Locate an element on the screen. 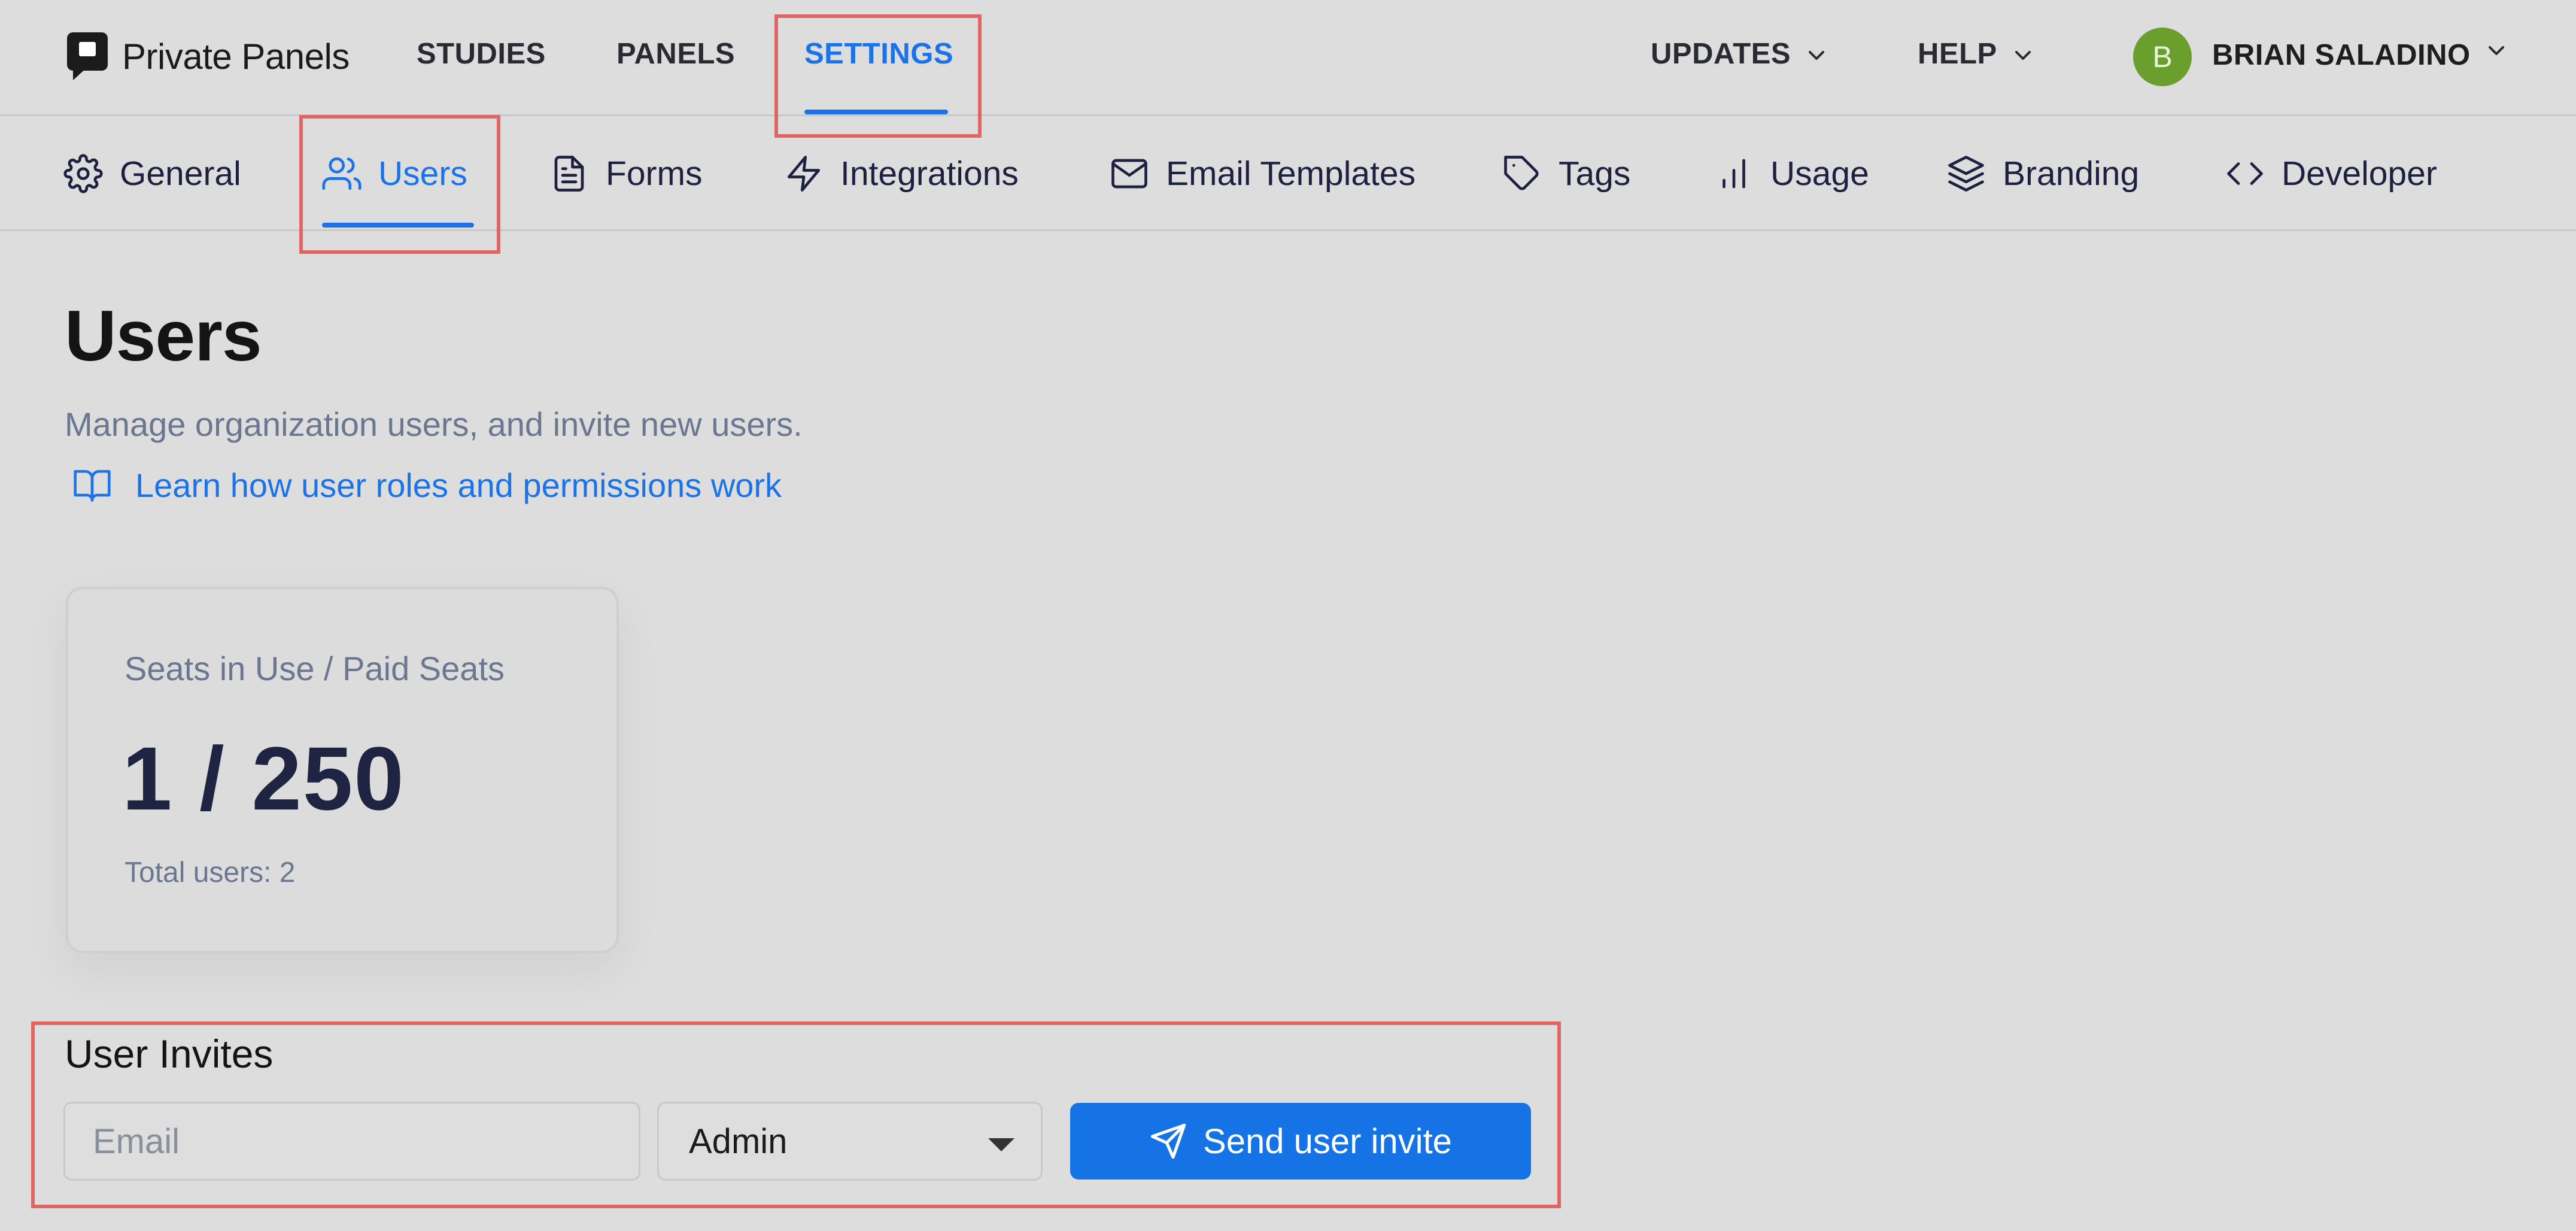 The image size is (2576, 1231). lightning-icon is located at coordinates (804, 174).